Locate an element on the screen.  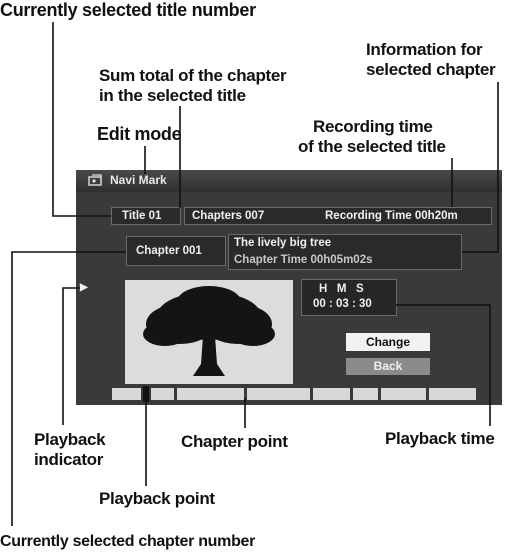
chapter-thumbnail is located at coordinates (209, 332).